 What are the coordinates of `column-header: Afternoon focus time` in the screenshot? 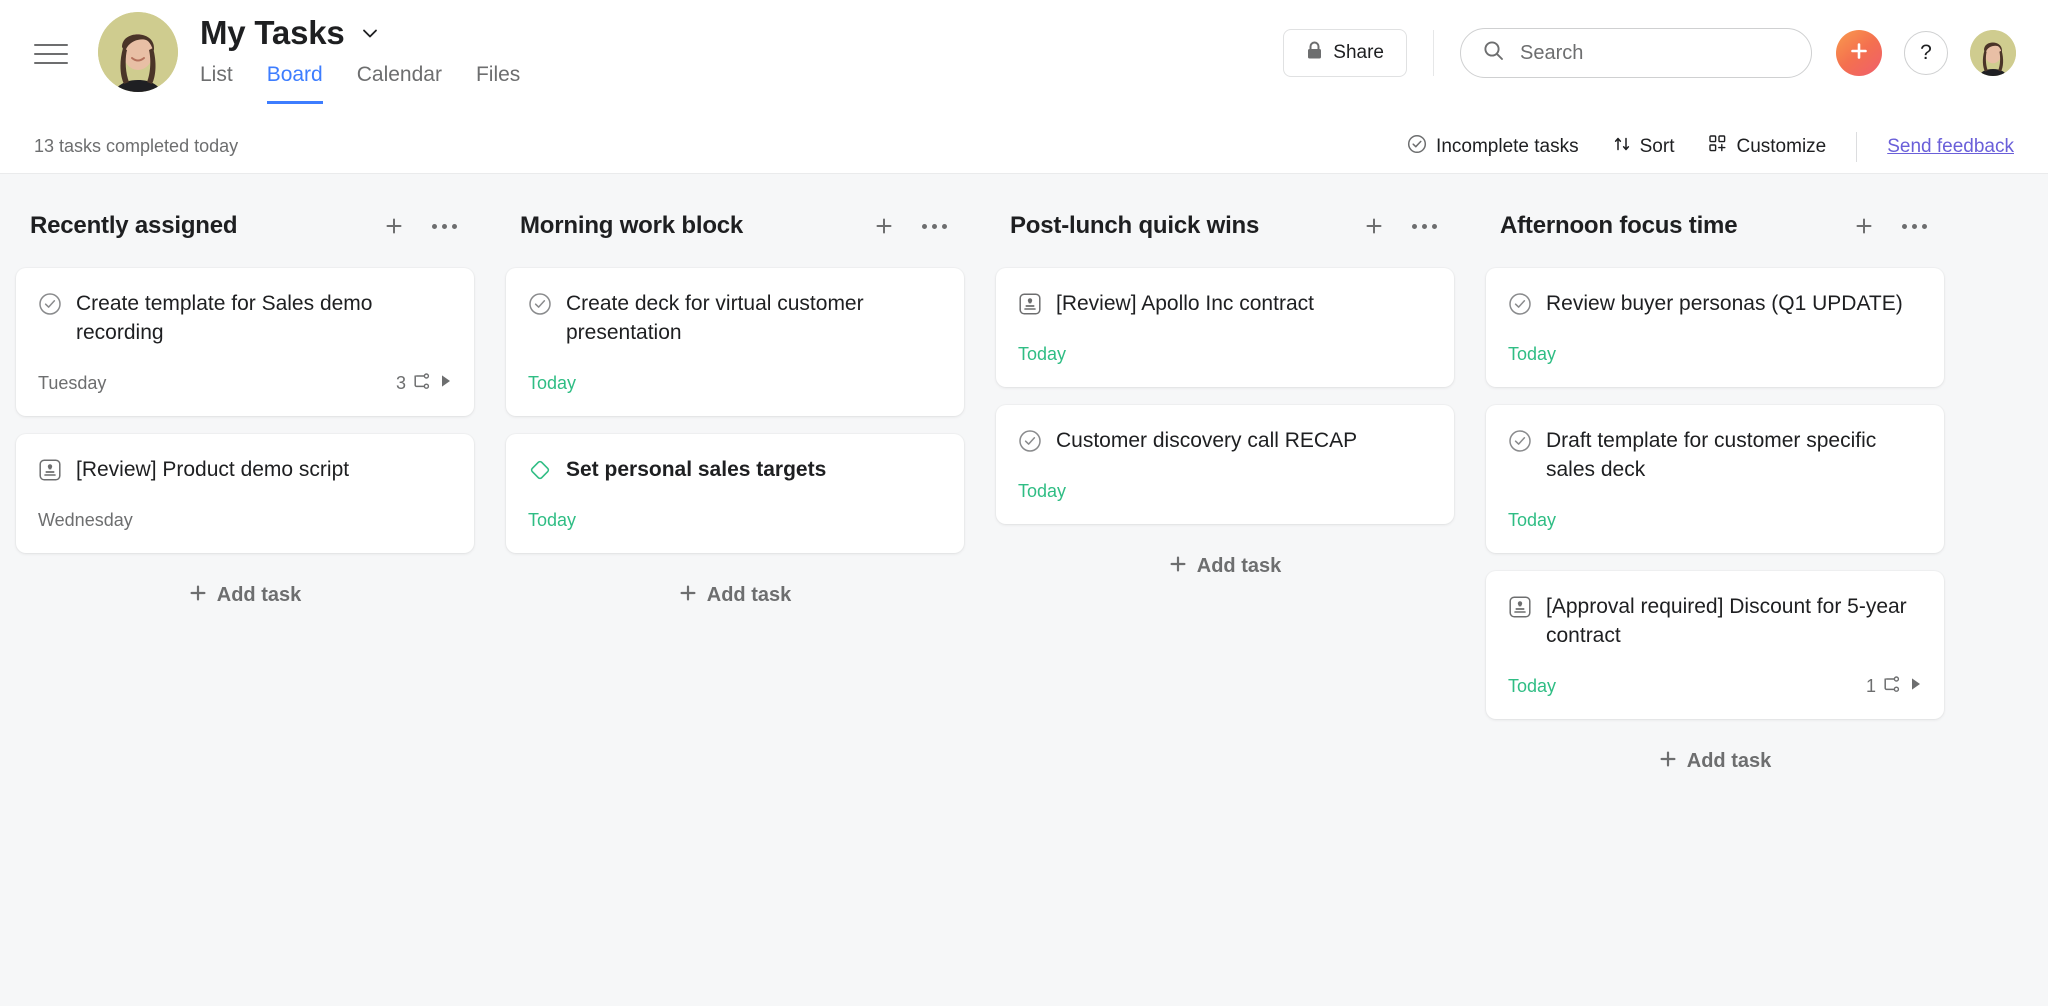 It's located at (1715, 226).